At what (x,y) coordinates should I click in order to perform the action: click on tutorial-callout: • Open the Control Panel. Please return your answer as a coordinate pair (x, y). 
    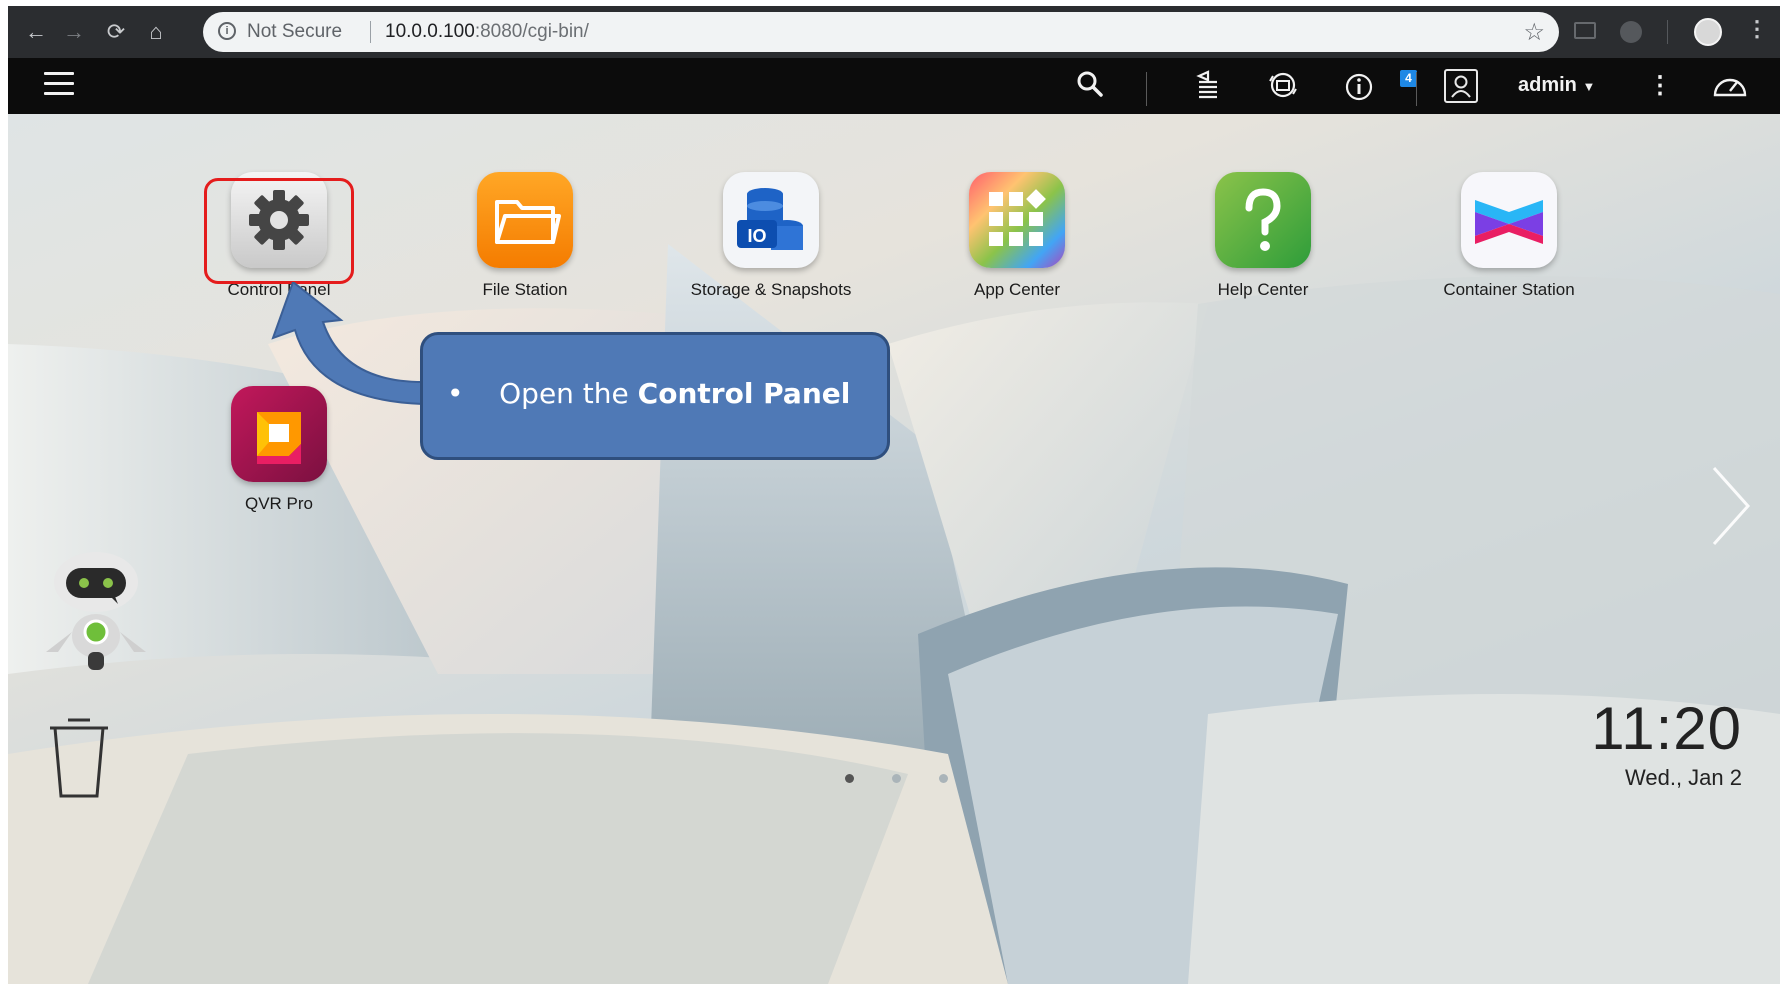
    Looking at the image, I should click on (655, 396).